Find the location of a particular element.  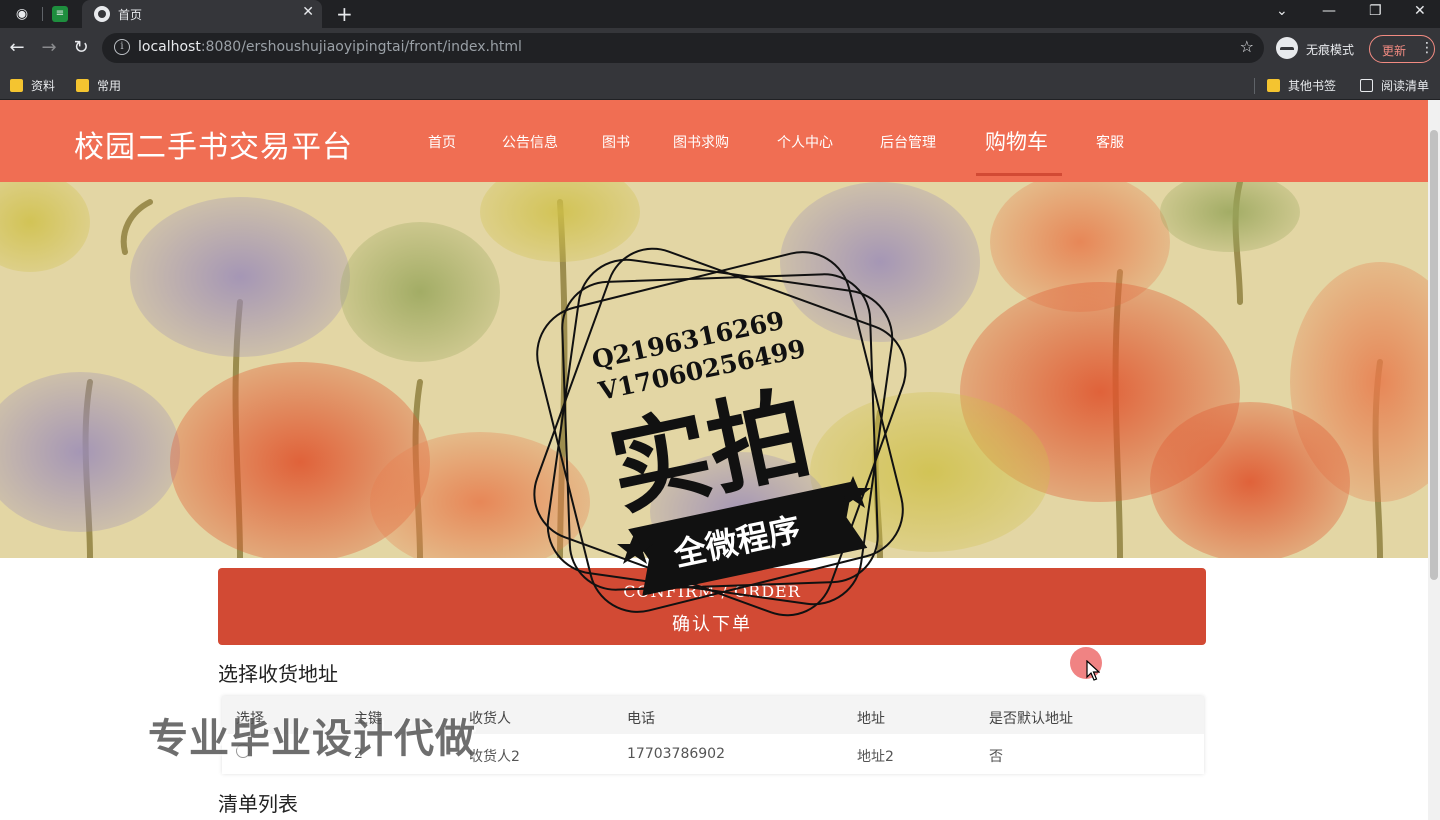

nav-personal-center: 个人中心 is located at coordinates (805, 142).